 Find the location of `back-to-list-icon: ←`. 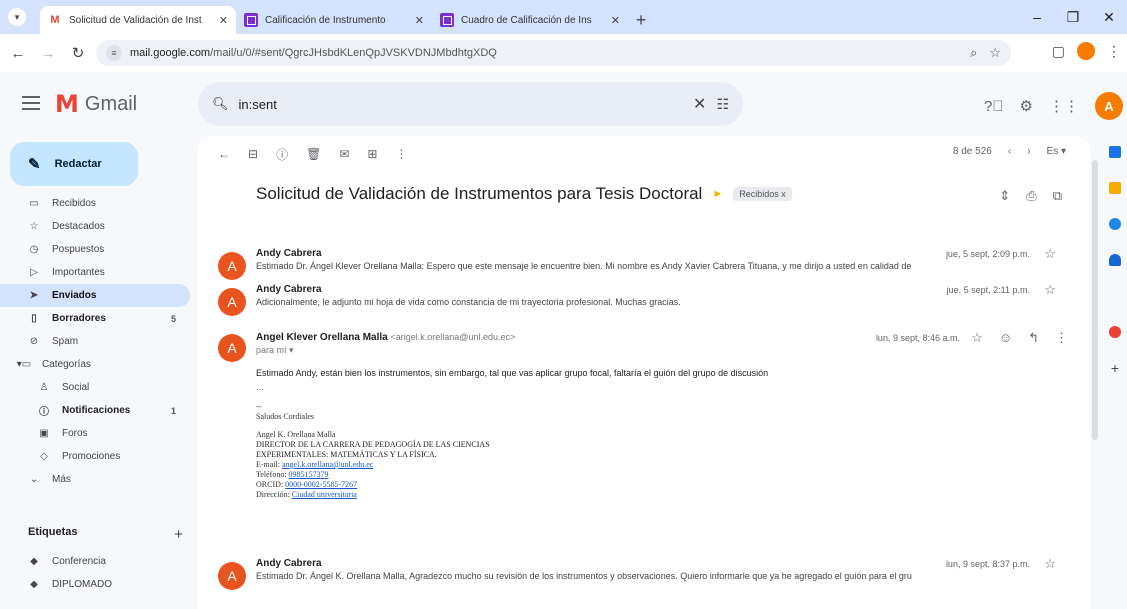

back-to-list-icon: ← is located at coordinates (224, 154).